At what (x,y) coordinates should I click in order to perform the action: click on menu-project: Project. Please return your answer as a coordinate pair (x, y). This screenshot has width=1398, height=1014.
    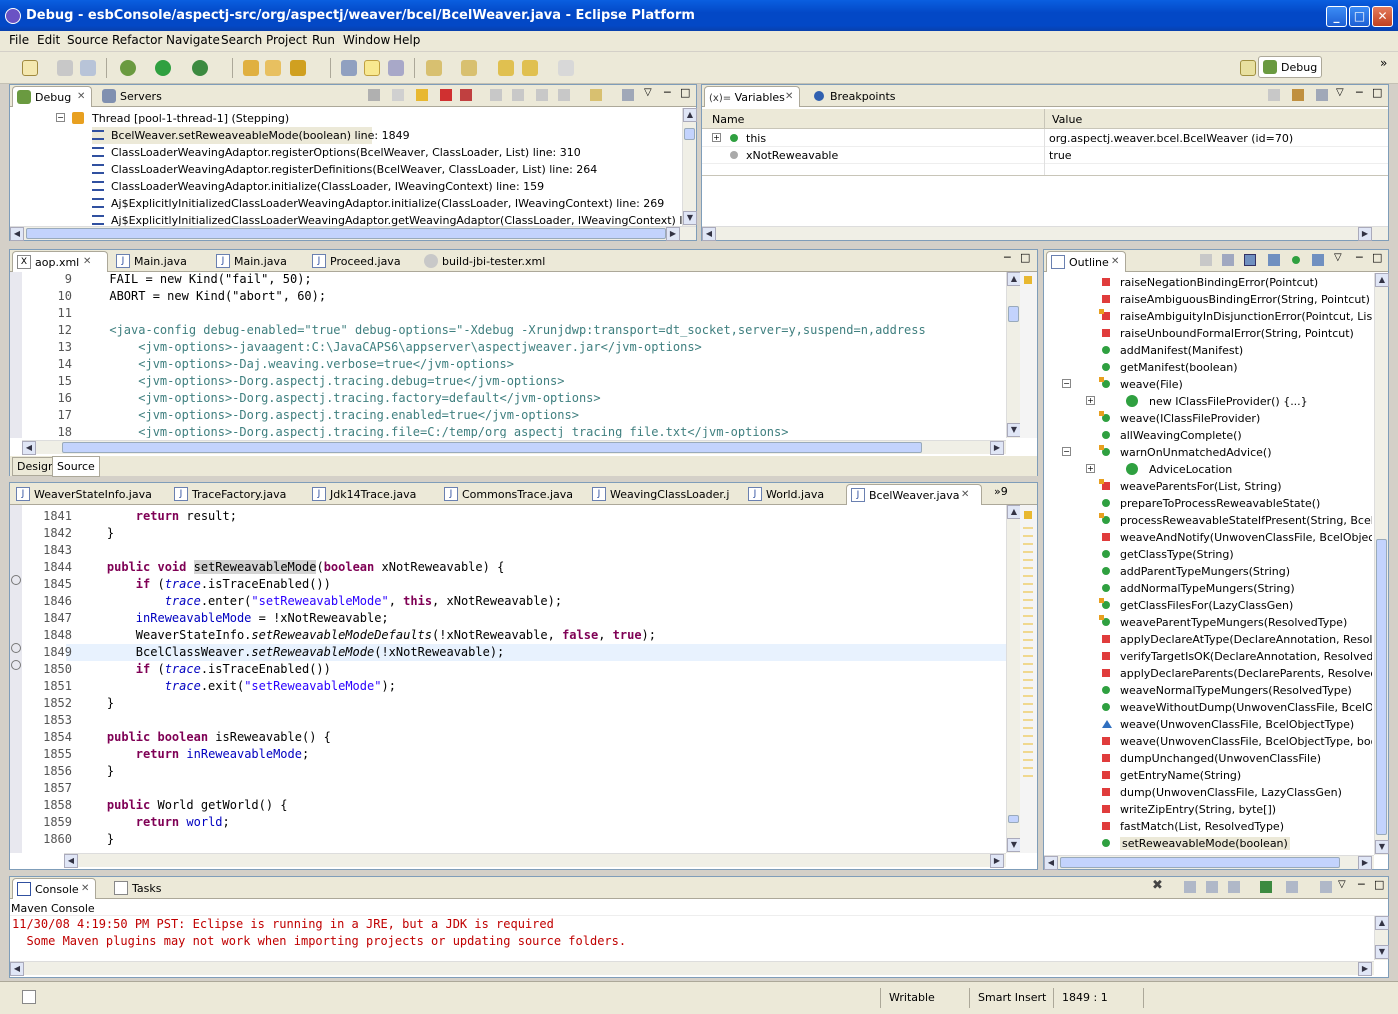
    Looking at the image, I should click on (286, 40).